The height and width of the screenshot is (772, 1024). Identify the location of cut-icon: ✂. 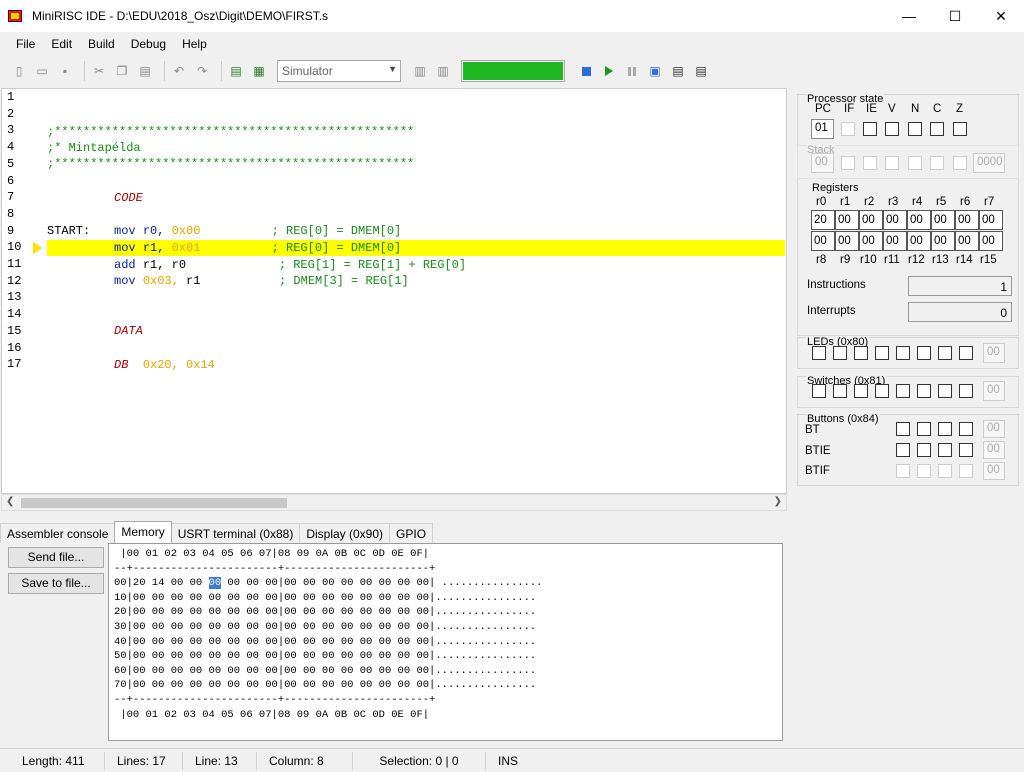
(99, 71).